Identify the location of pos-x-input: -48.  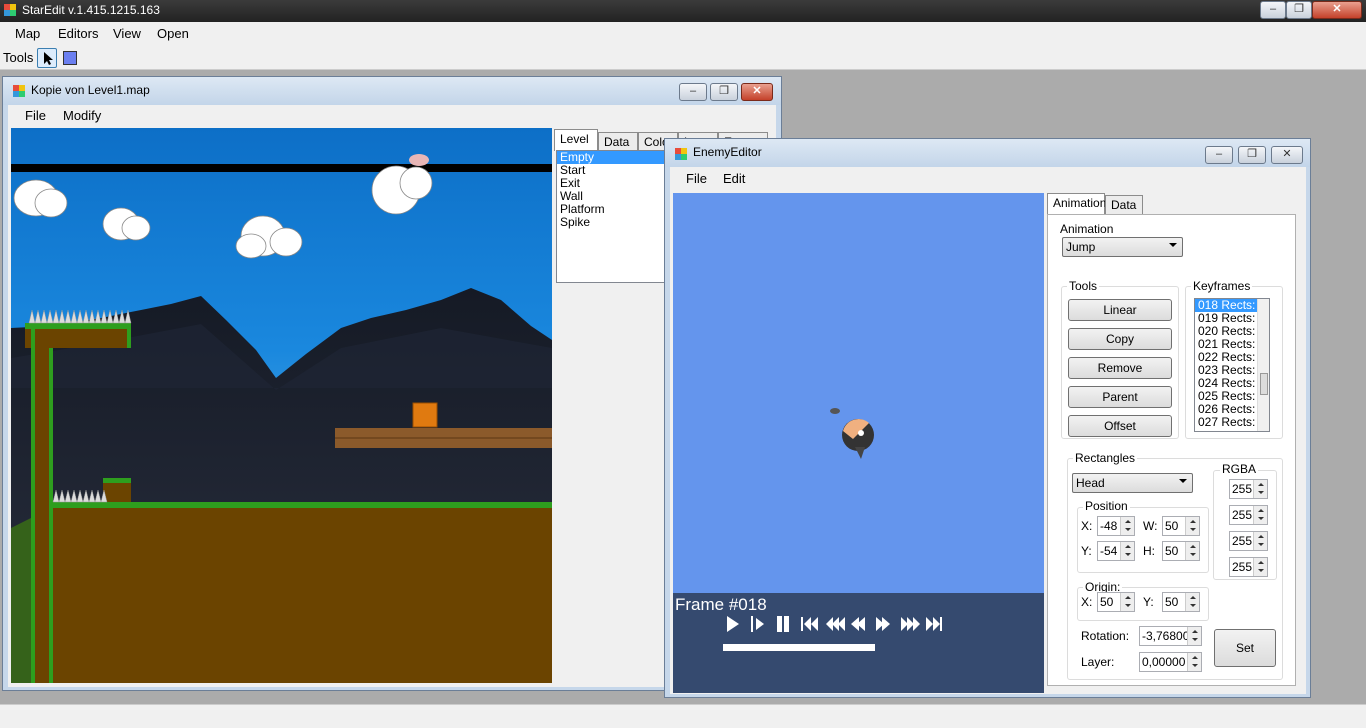
(1116, 526).